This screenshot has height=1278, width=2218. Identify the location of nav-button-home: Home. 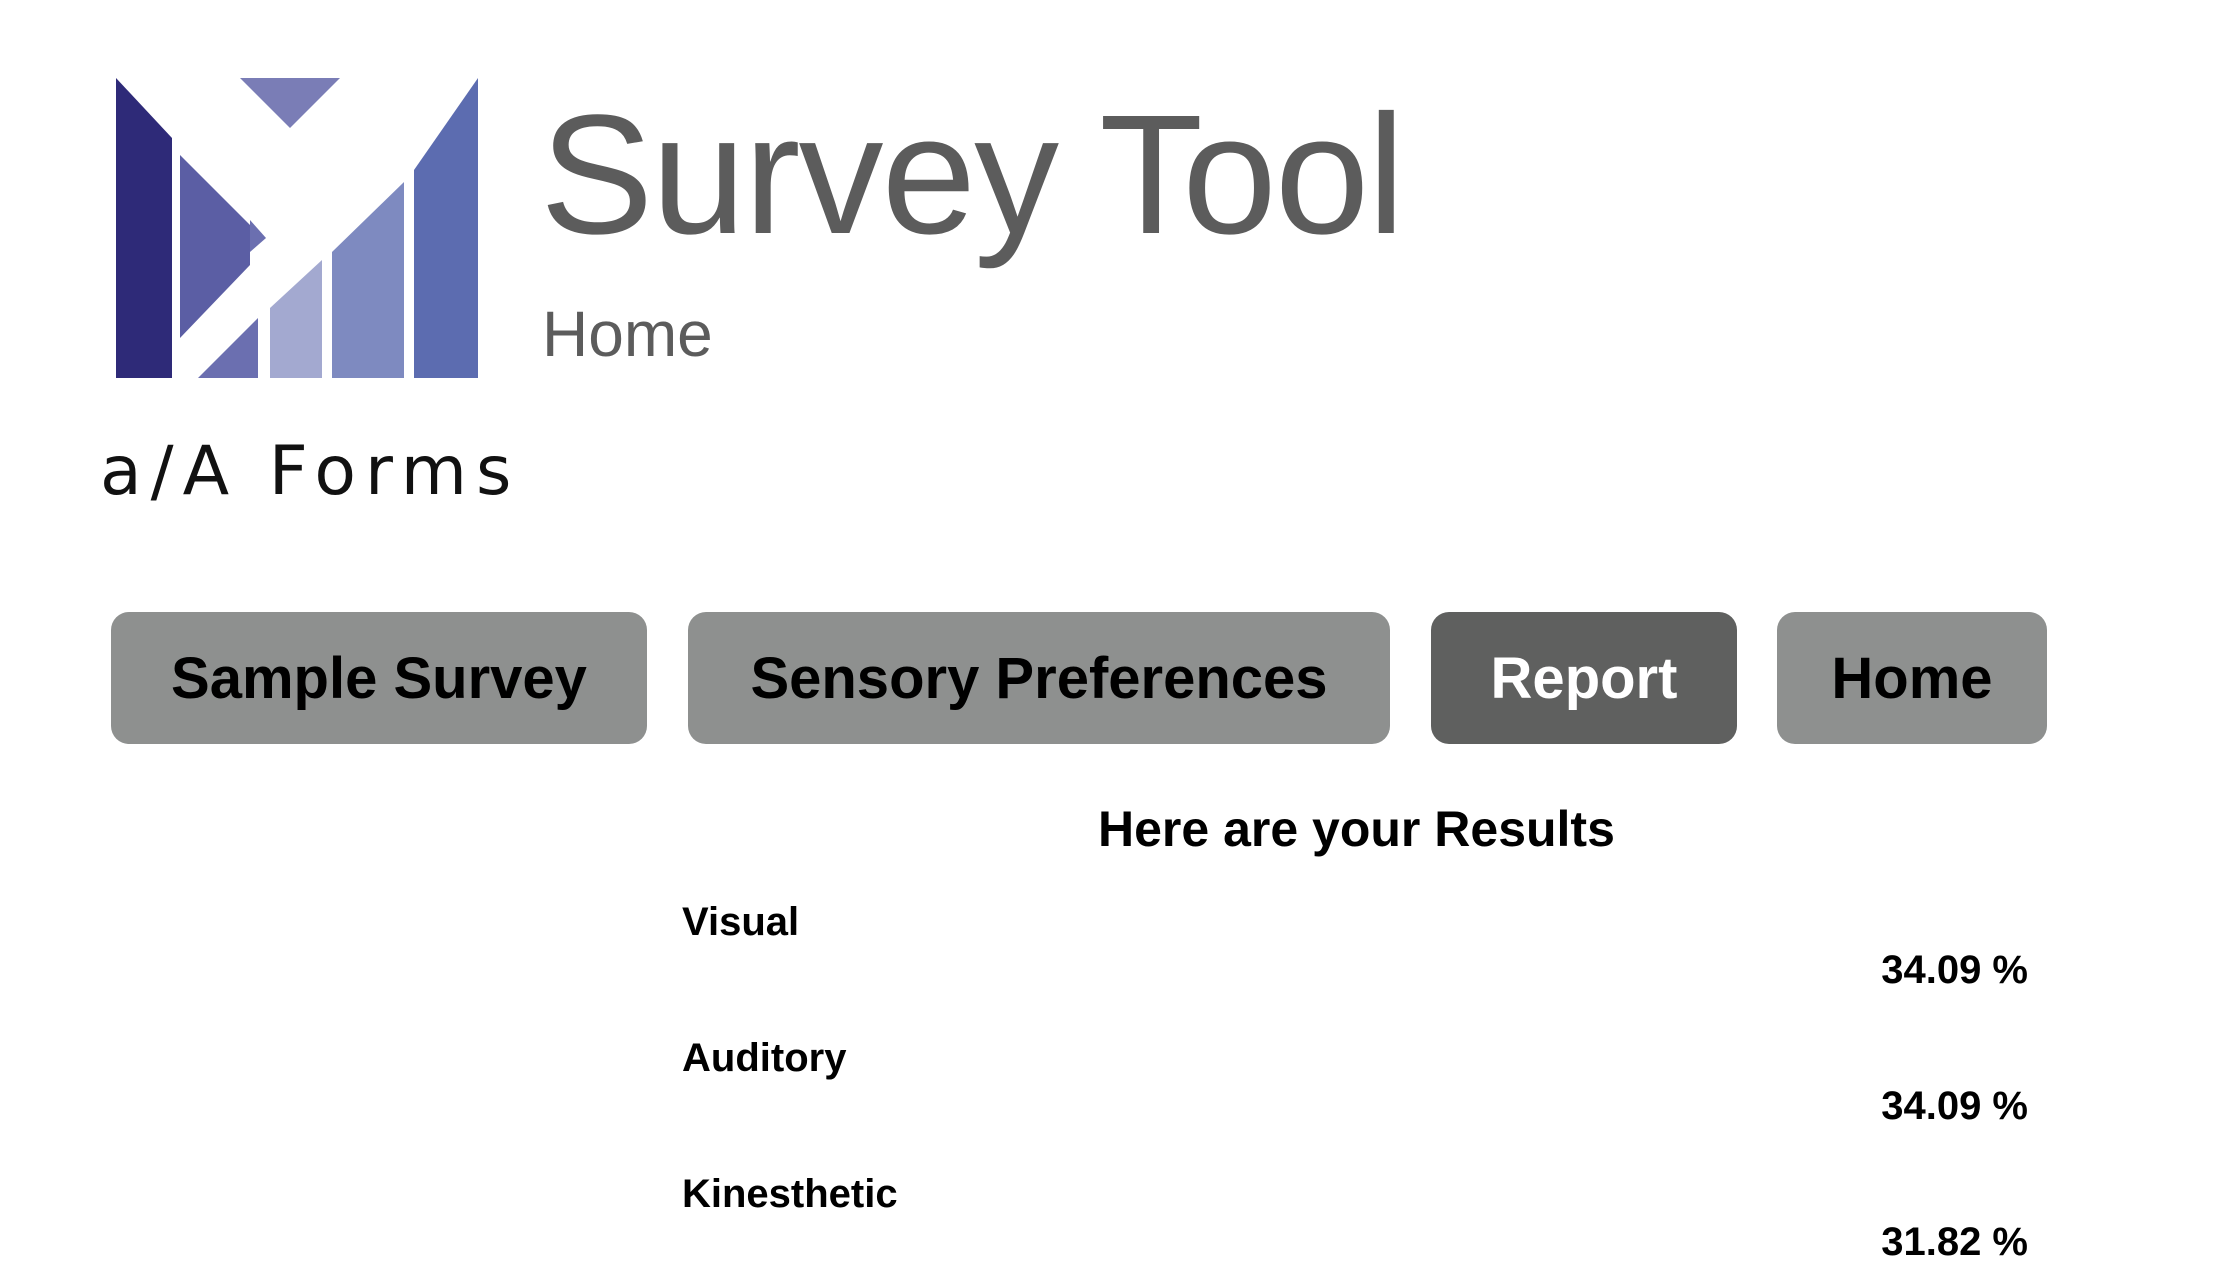
(1912, 678).